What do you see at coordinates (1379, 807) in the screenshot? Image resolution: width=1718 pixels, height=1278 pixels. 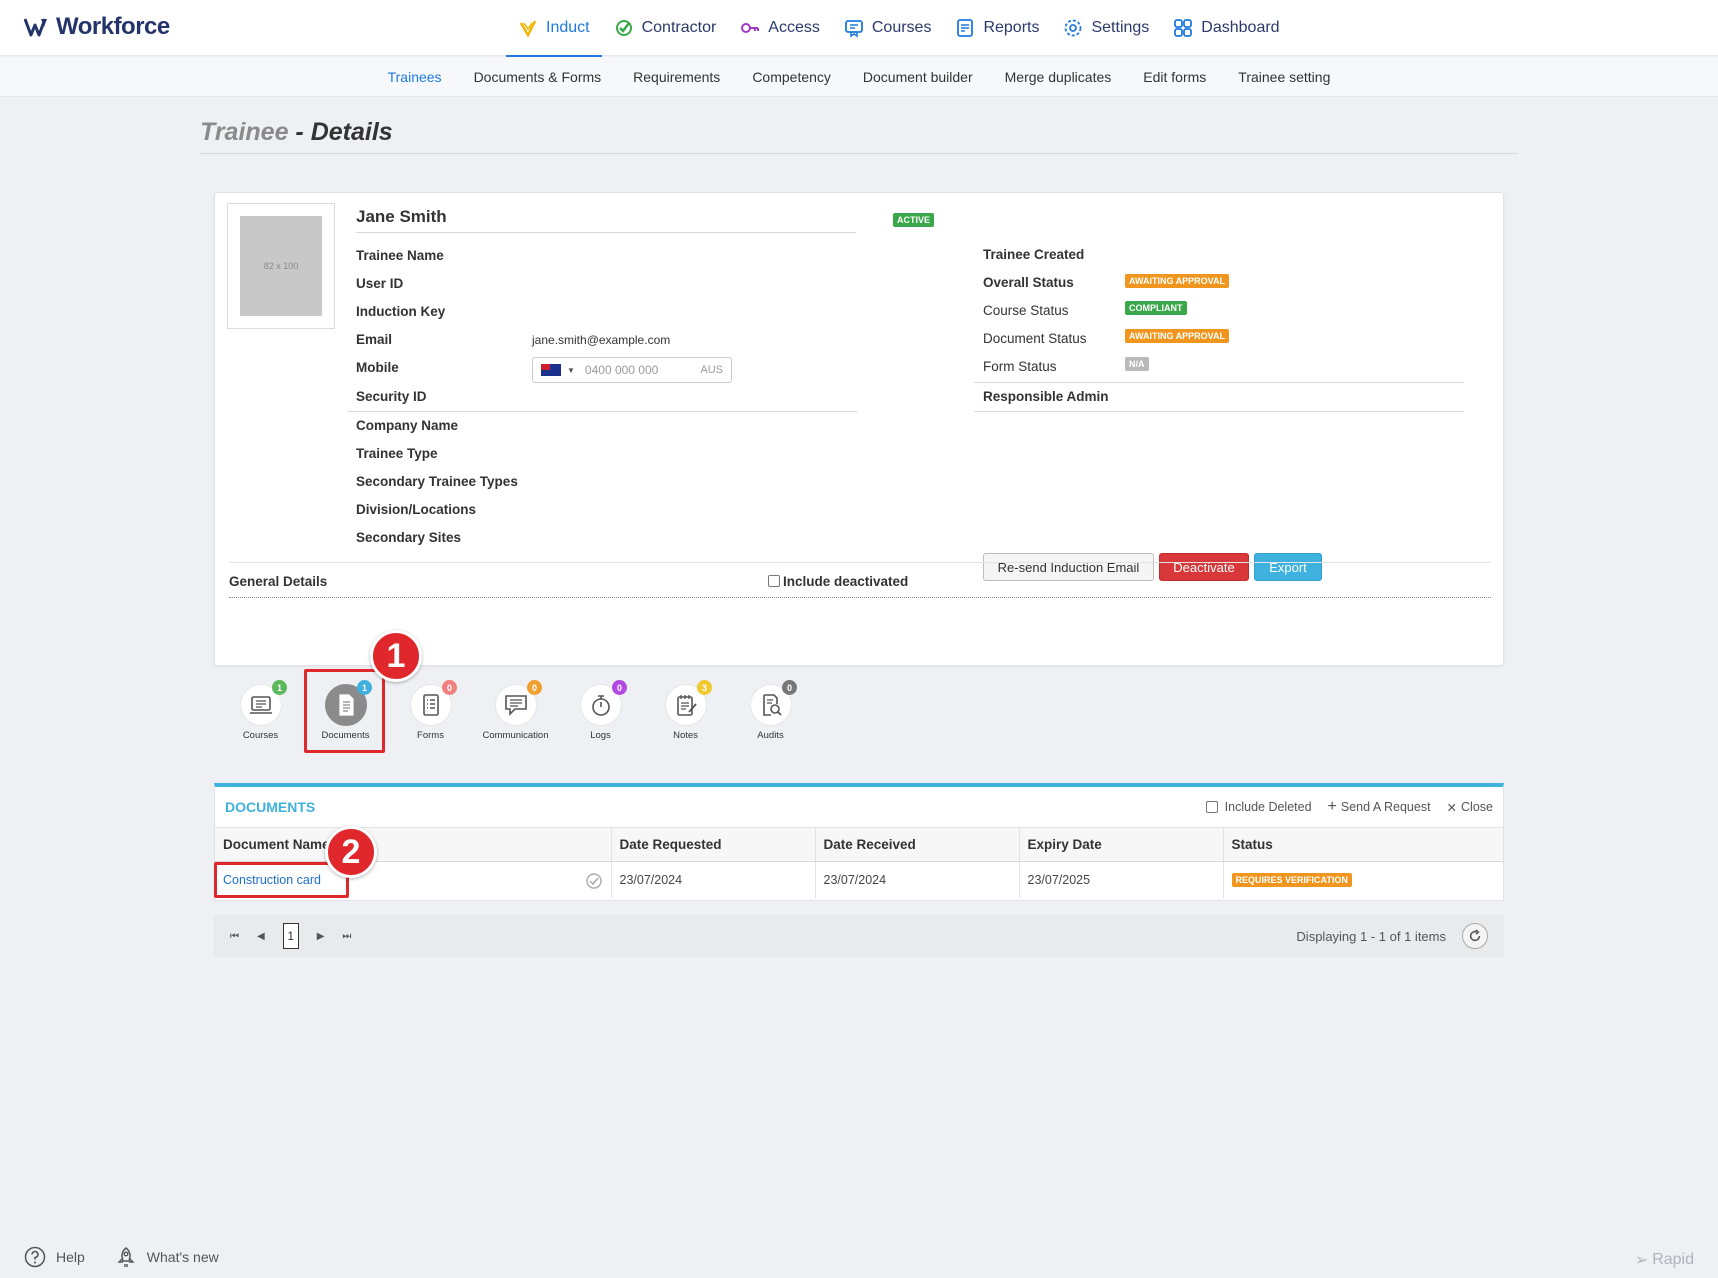 I see `send-request-button: + Send A Request` at bounding box center [1379, 807].